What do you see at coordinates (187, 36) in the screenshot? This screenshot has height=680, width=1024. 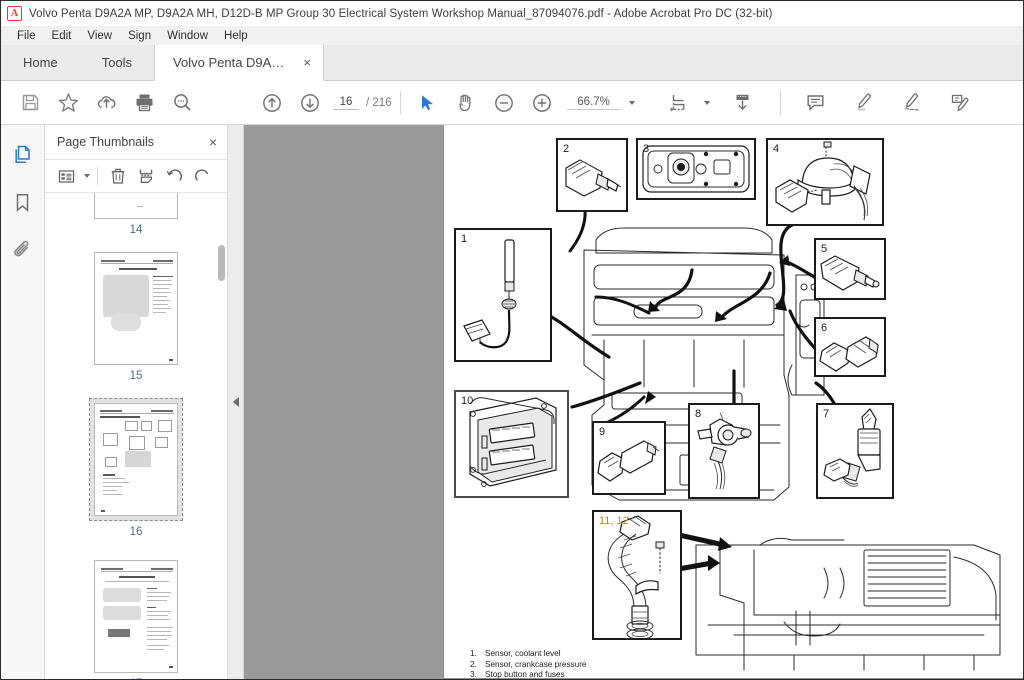 I see `menu-window: Window` at bounding box center [187, 36].